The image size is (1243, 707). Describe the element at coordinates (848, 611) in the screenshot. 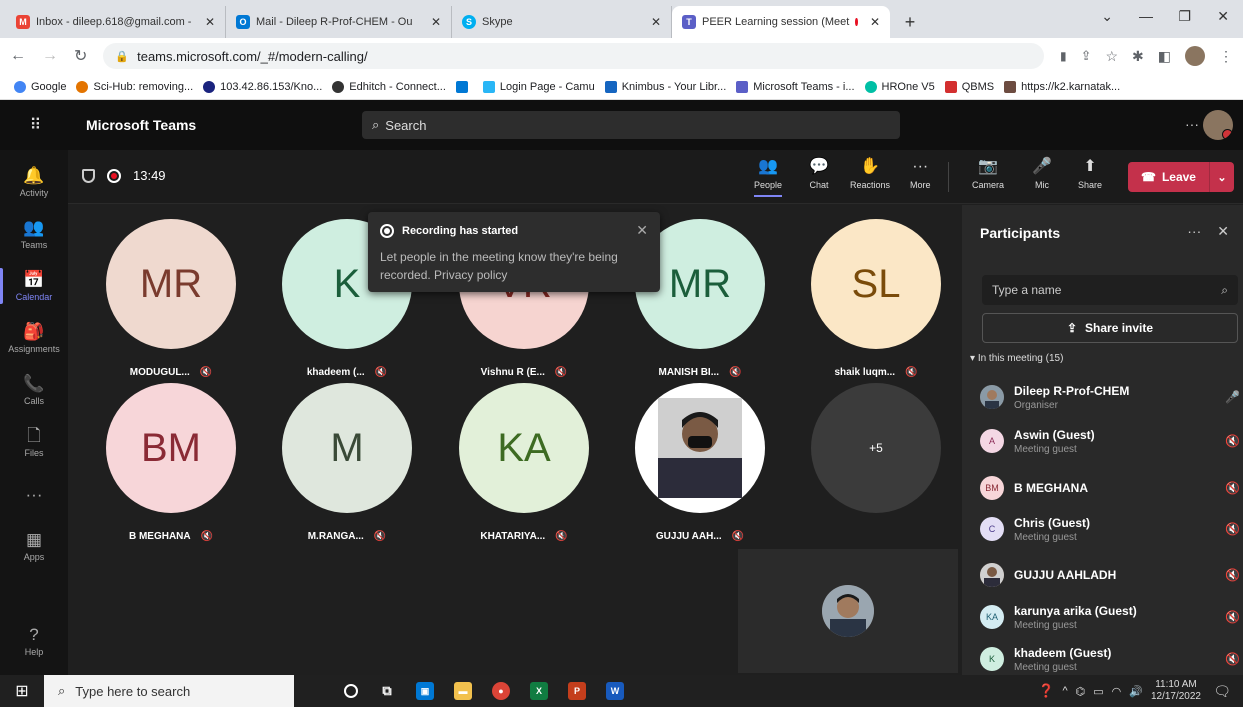

I see `self-view` at that location.